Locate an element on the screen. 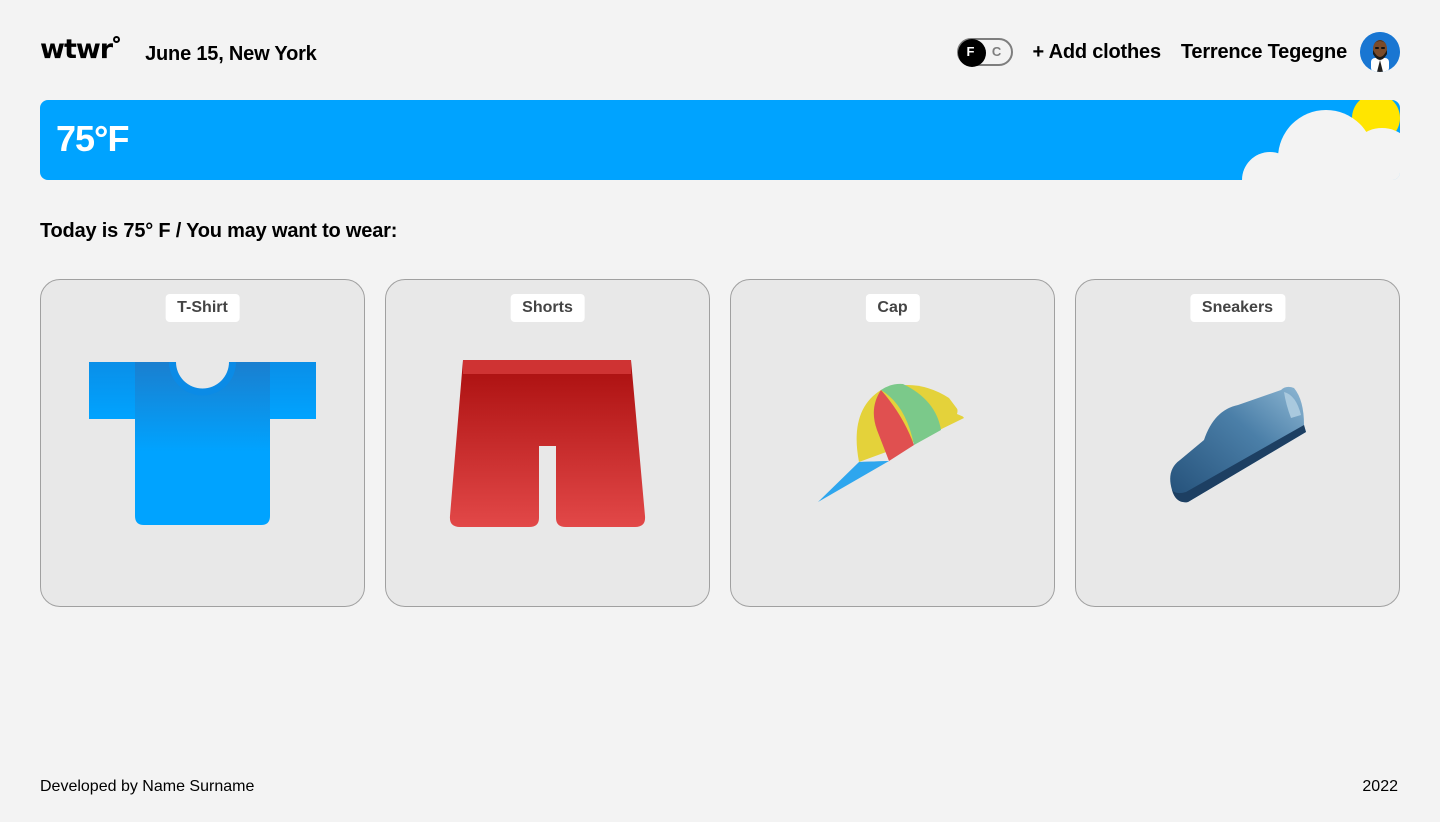  toggle-option-fahrenheit: F is located at coordinates (971, 53).